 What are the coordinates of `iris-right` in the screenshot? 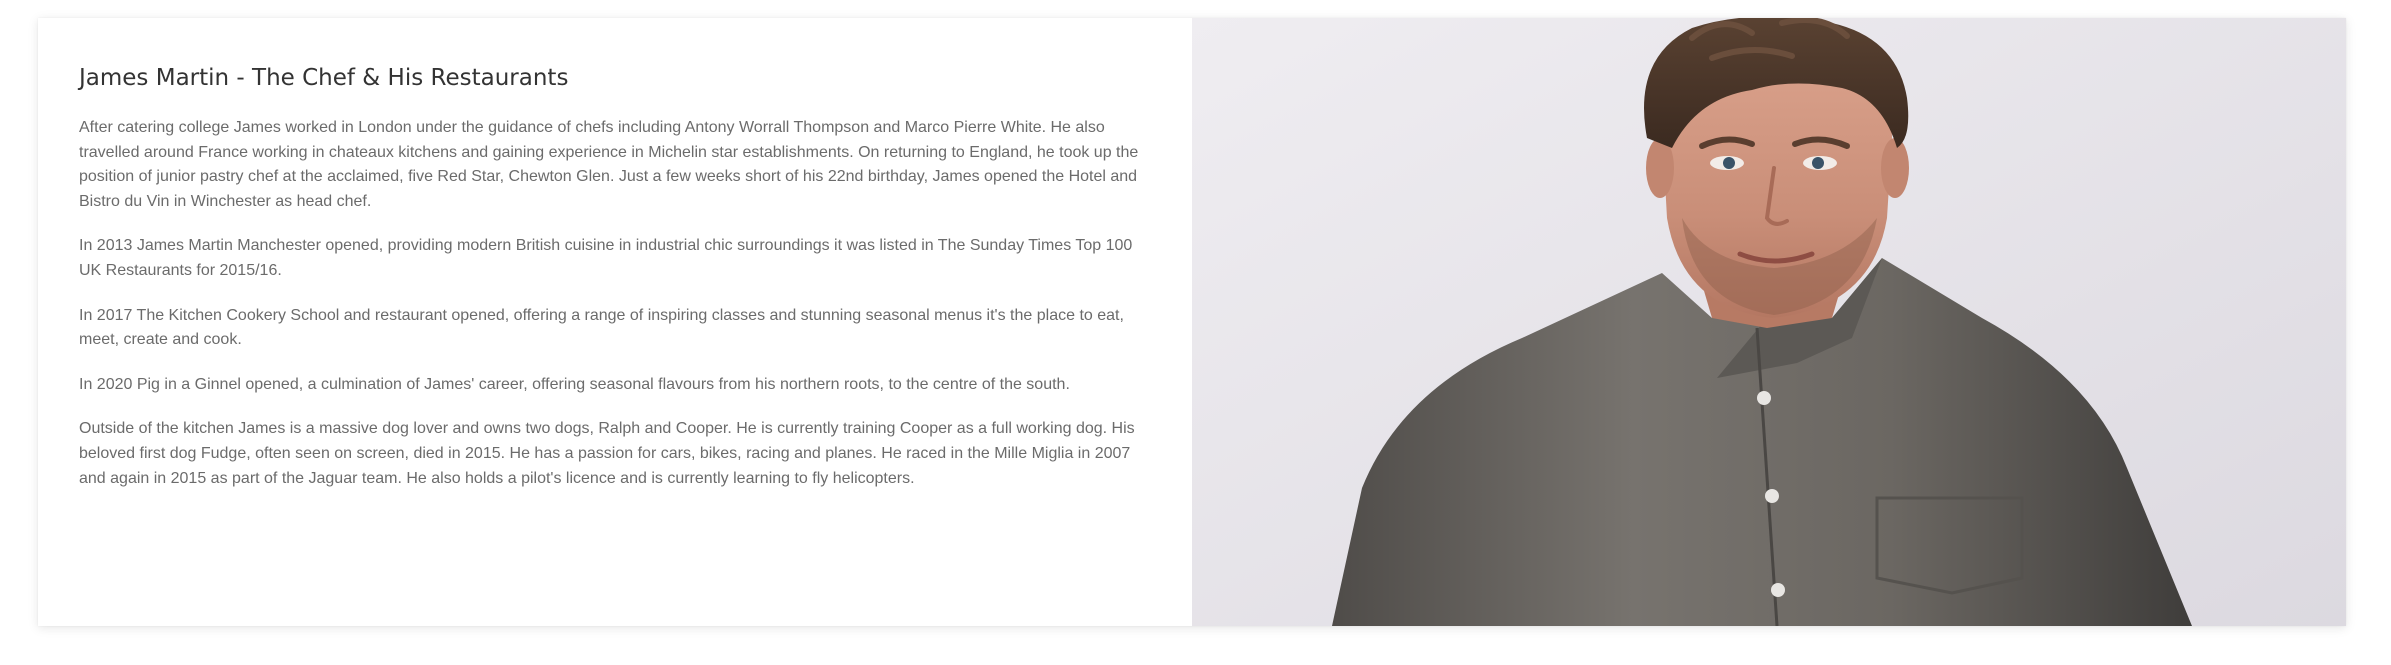 It's located at (1818, 163).